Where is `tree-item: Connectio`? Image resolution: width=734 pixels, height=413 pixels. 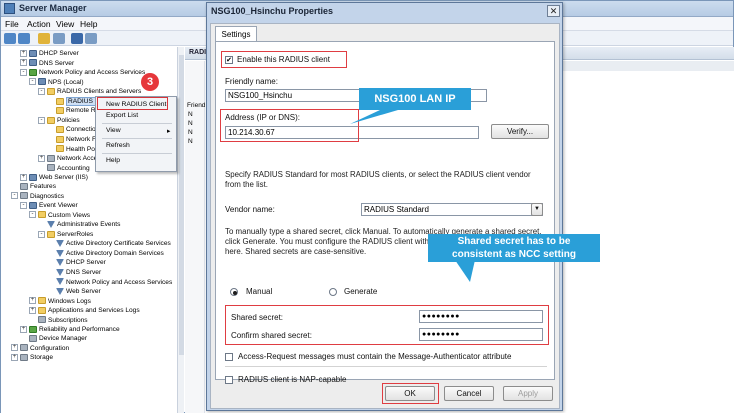 tree-item: Connectio is located at coordinates (71, 129).